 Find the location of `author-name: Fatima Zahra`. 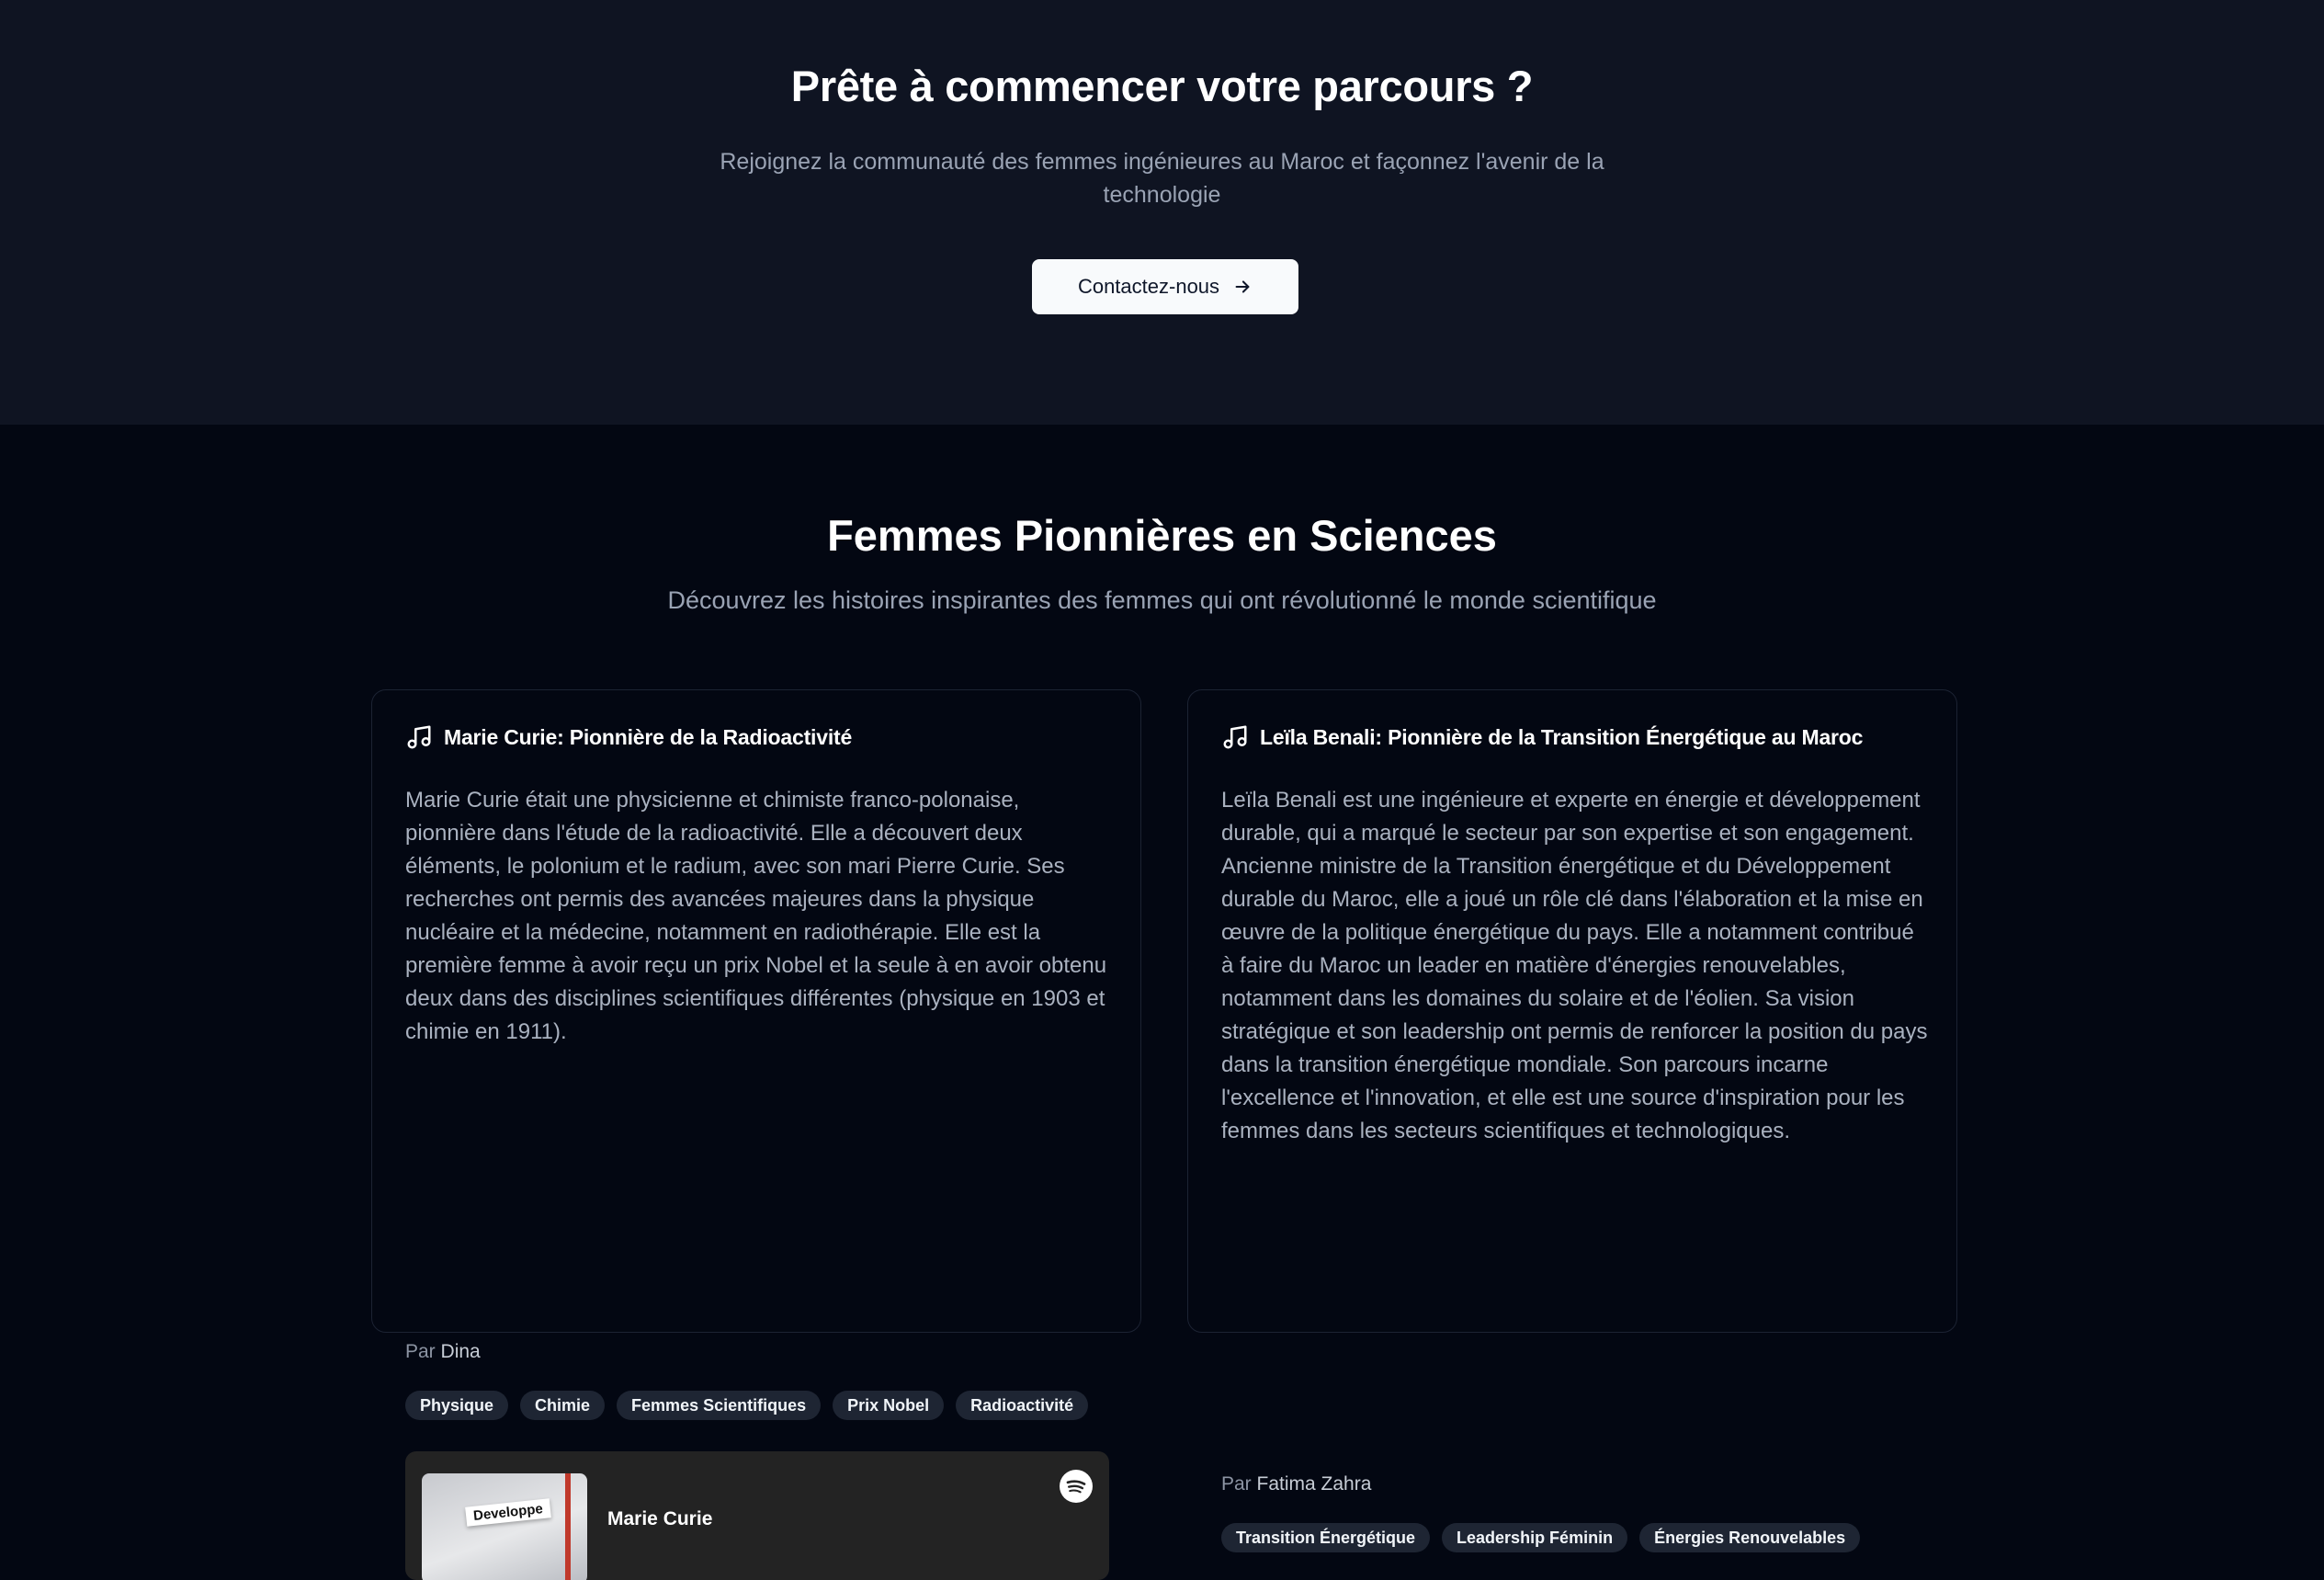

author-name: Fatima Zahra is located at coordinates (1314, 1484).